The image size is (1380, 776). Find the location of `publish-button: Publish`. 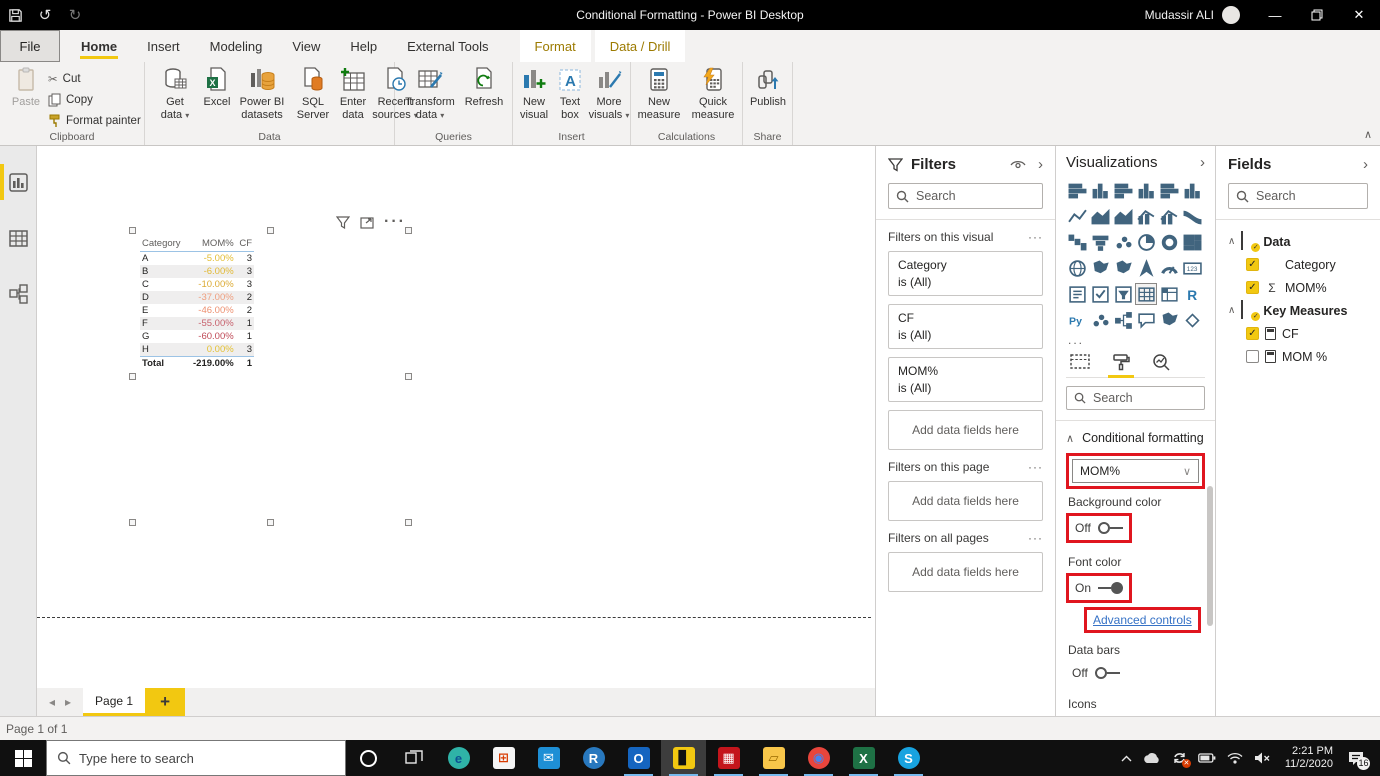

publish-button: Publish is located at coordinates (768, 88).